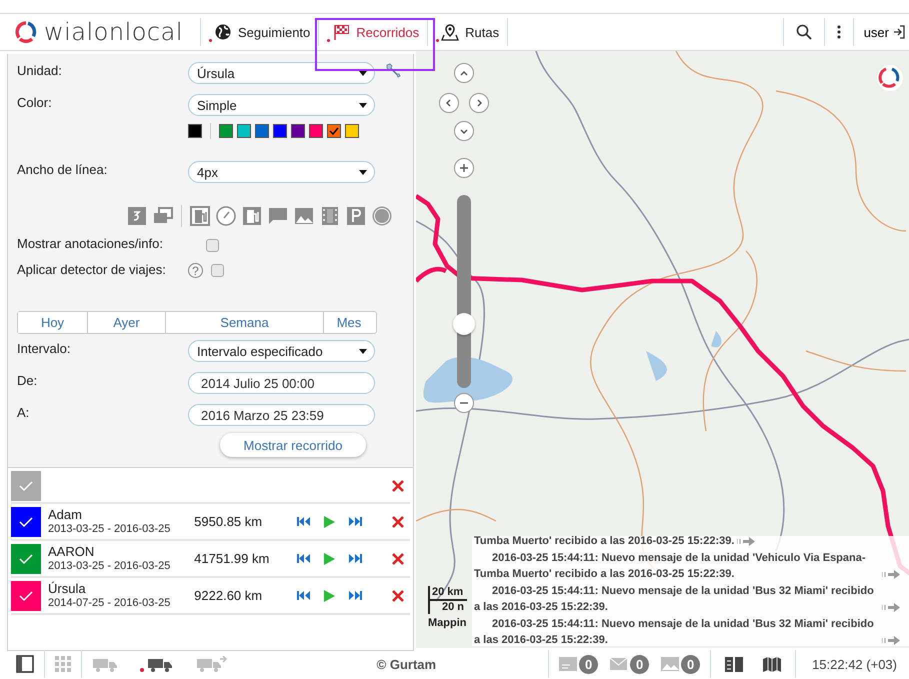 This screenshot has width=909, height=679. I want to click on parking-icon, so click(356, 216).